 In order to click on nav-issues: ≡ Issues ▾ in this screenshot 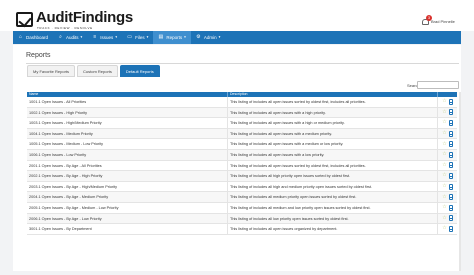, I will do `click(104, 37)`.